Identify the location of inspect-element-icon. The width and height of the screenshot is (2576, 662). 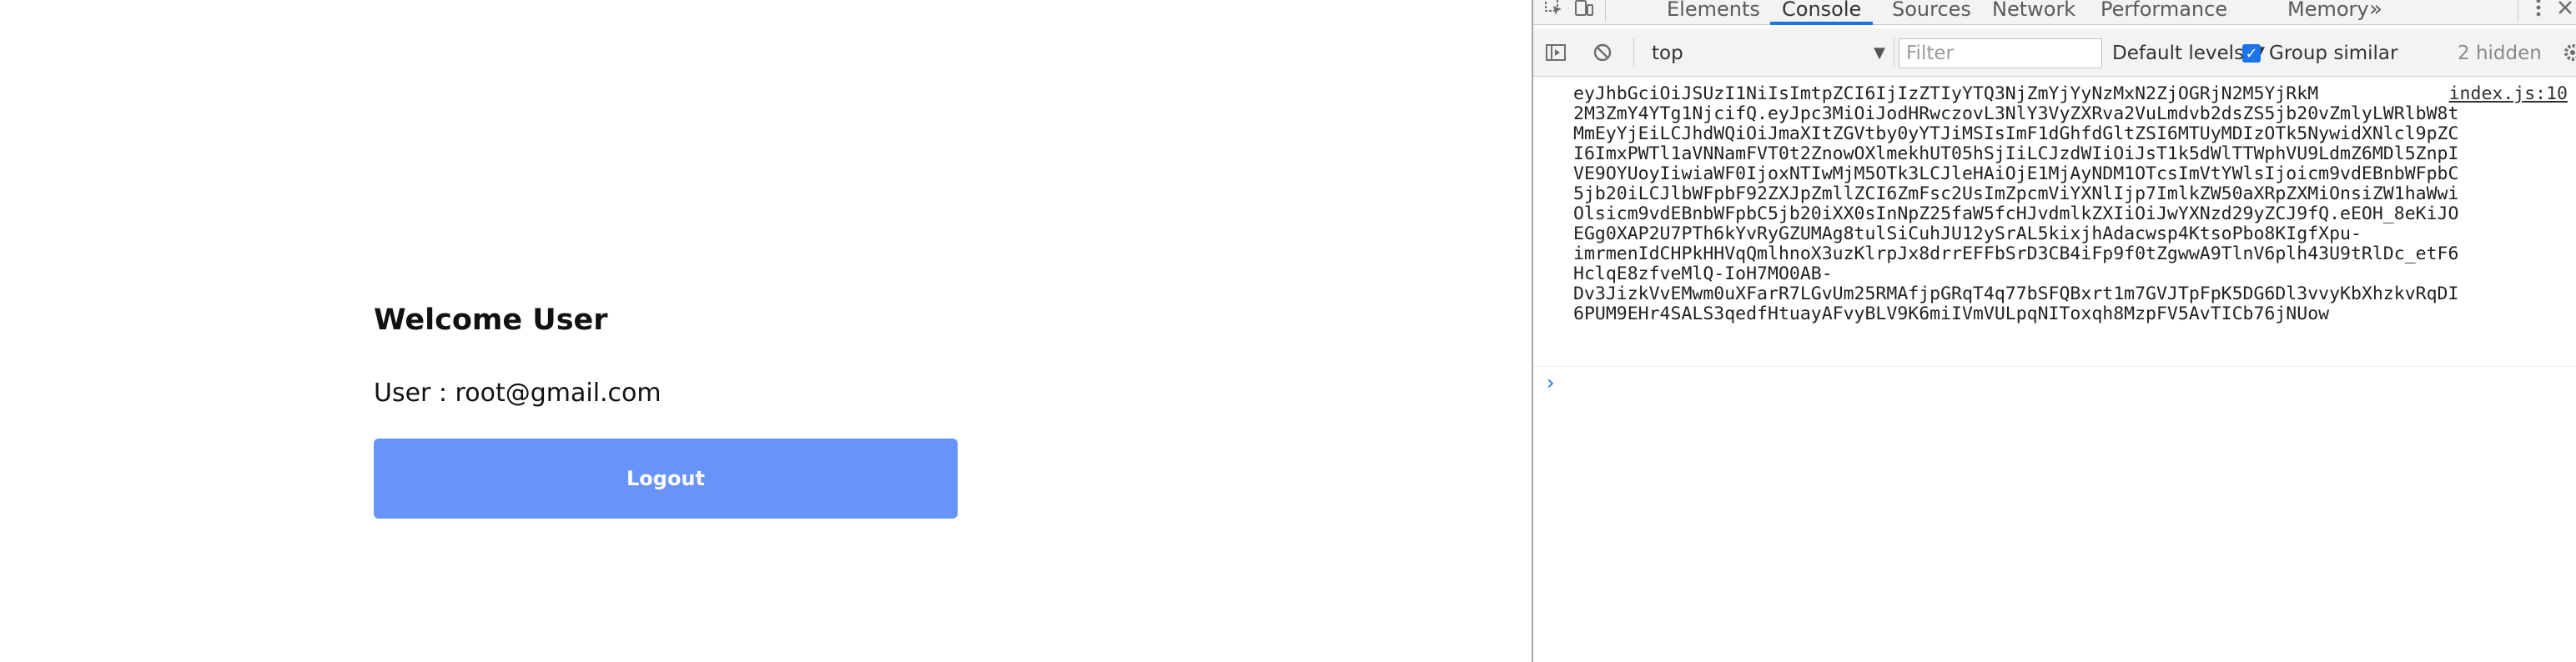
(1554, 11).